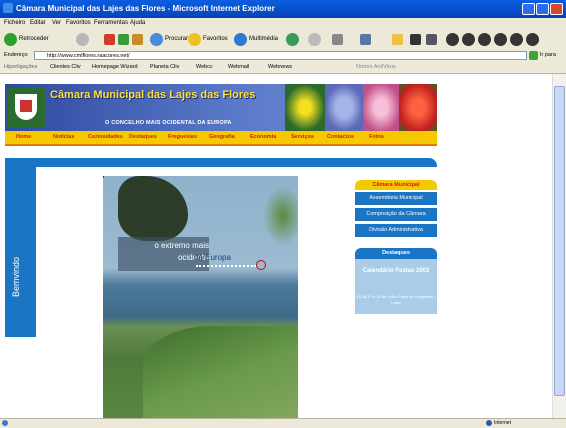 The width and height of the screenshot is (566, 428). Describe the element at coordinates (63, 137) in the screenshot. I see `nav-noticias: Notícias` at that location.